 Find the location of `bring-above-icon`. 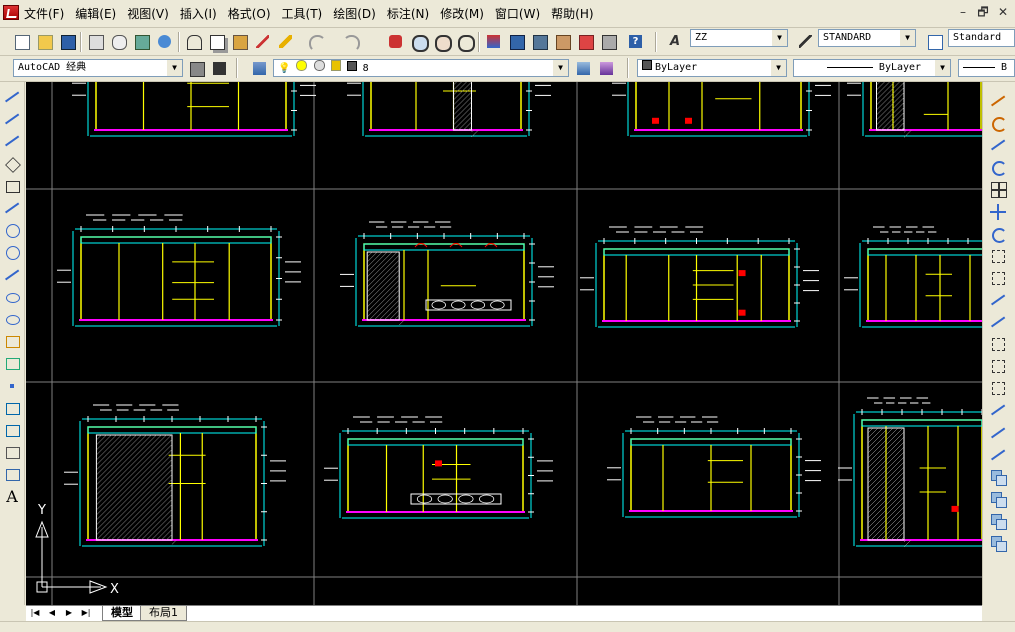

bring-above-icon is located at coordinates (998, 521).